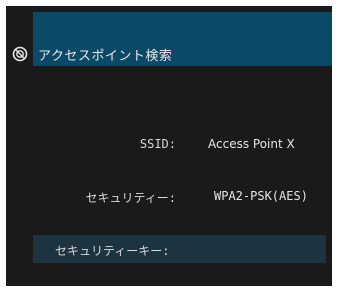 The height and width of the screenshot is (292, 338). Describe the element at coordinates (179, 249) in the screenshot. I see `security-key-row: セキュリティーキー:` at that location.